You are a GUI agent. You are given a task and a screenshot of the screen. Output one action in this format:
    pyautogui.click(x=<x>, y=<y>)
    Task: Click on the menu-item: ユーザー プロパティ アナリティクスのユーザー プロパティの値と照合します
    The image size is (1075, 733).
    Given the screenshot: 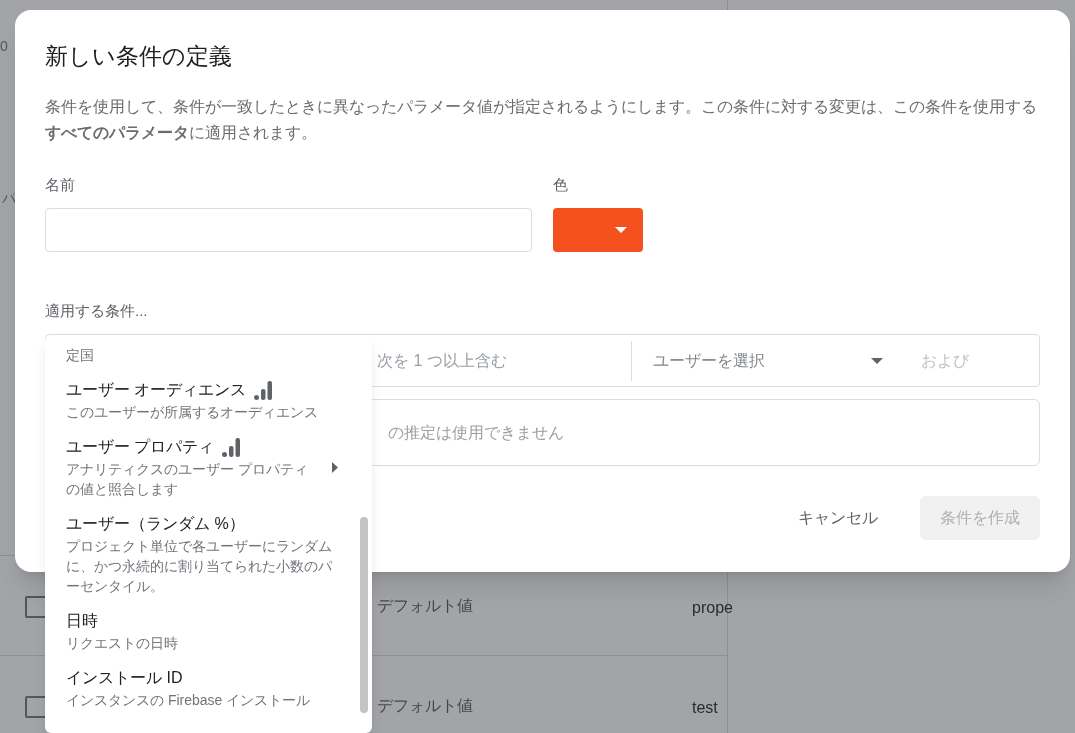 What is the action you would take?
    pyautogui.click(x=204, y=470)
    